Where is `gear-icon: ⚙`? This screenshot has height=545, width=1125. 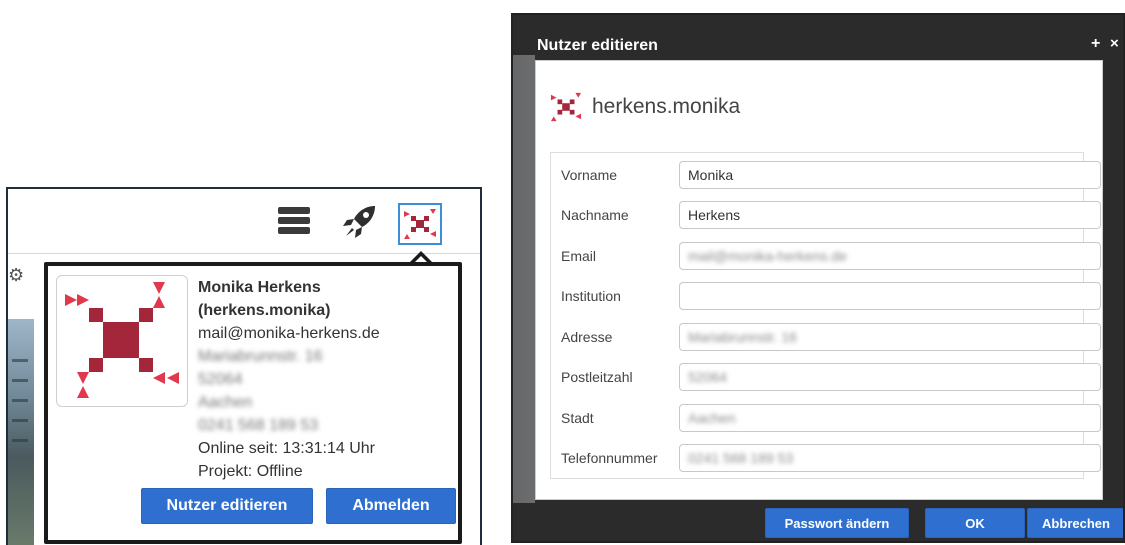 gear-icon: ⚙ is located at coordinates (16, 275).